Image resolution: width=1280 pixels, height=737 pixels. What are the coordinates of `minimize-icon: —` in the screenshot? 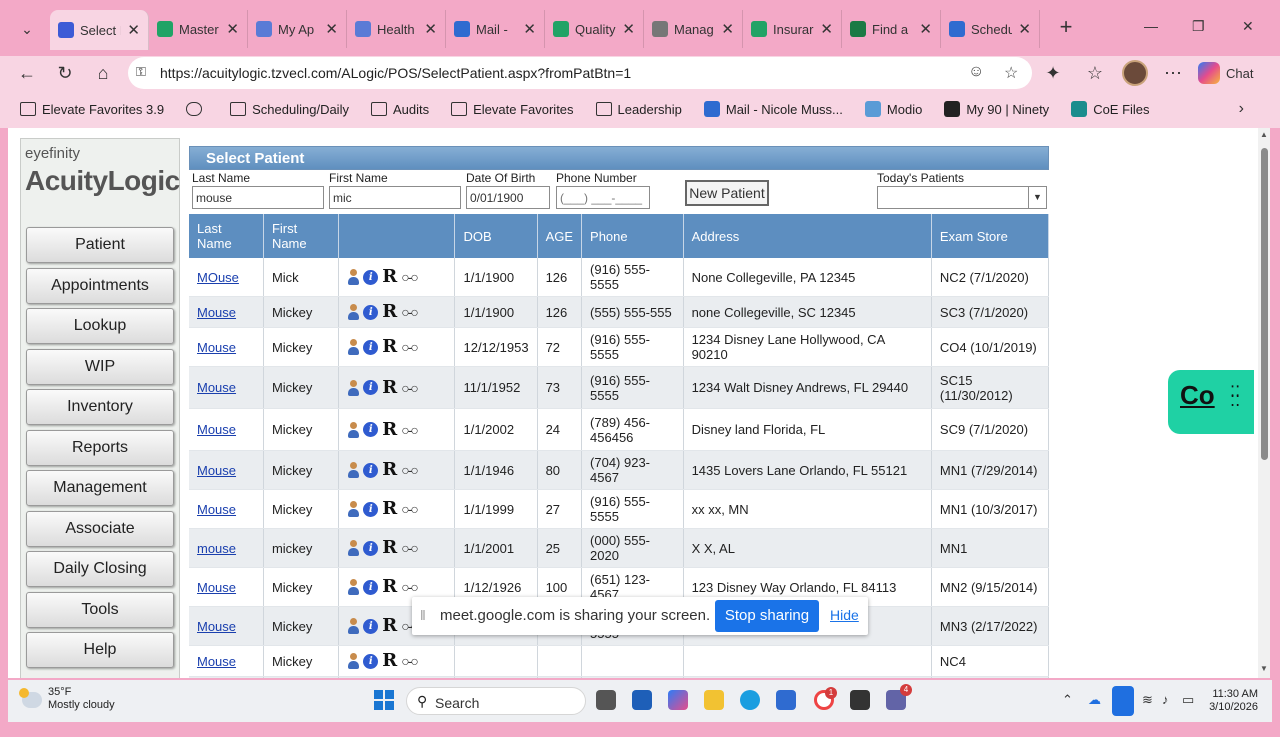 It's located at (1151, 26).